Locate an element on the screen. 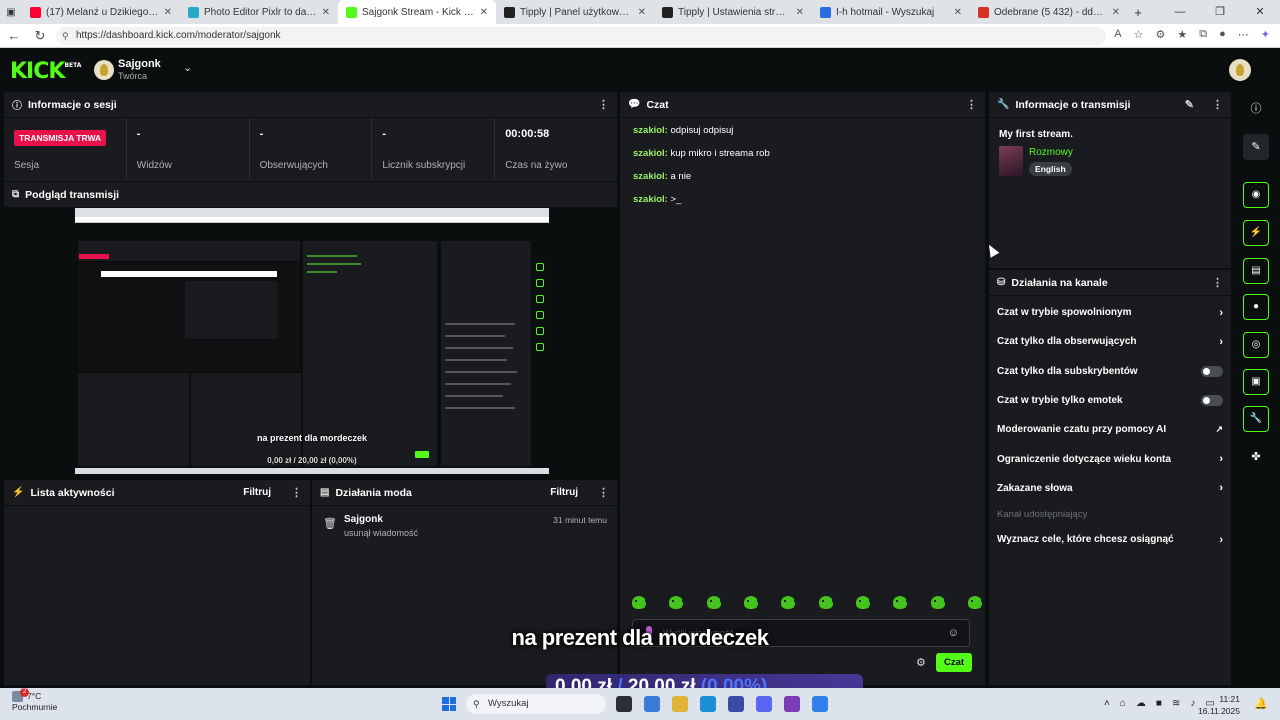 Image resolution: width=1280 pixels, height=720 pixels. chevron-down-icon: ⌄ is located at coordinates (187, 67).